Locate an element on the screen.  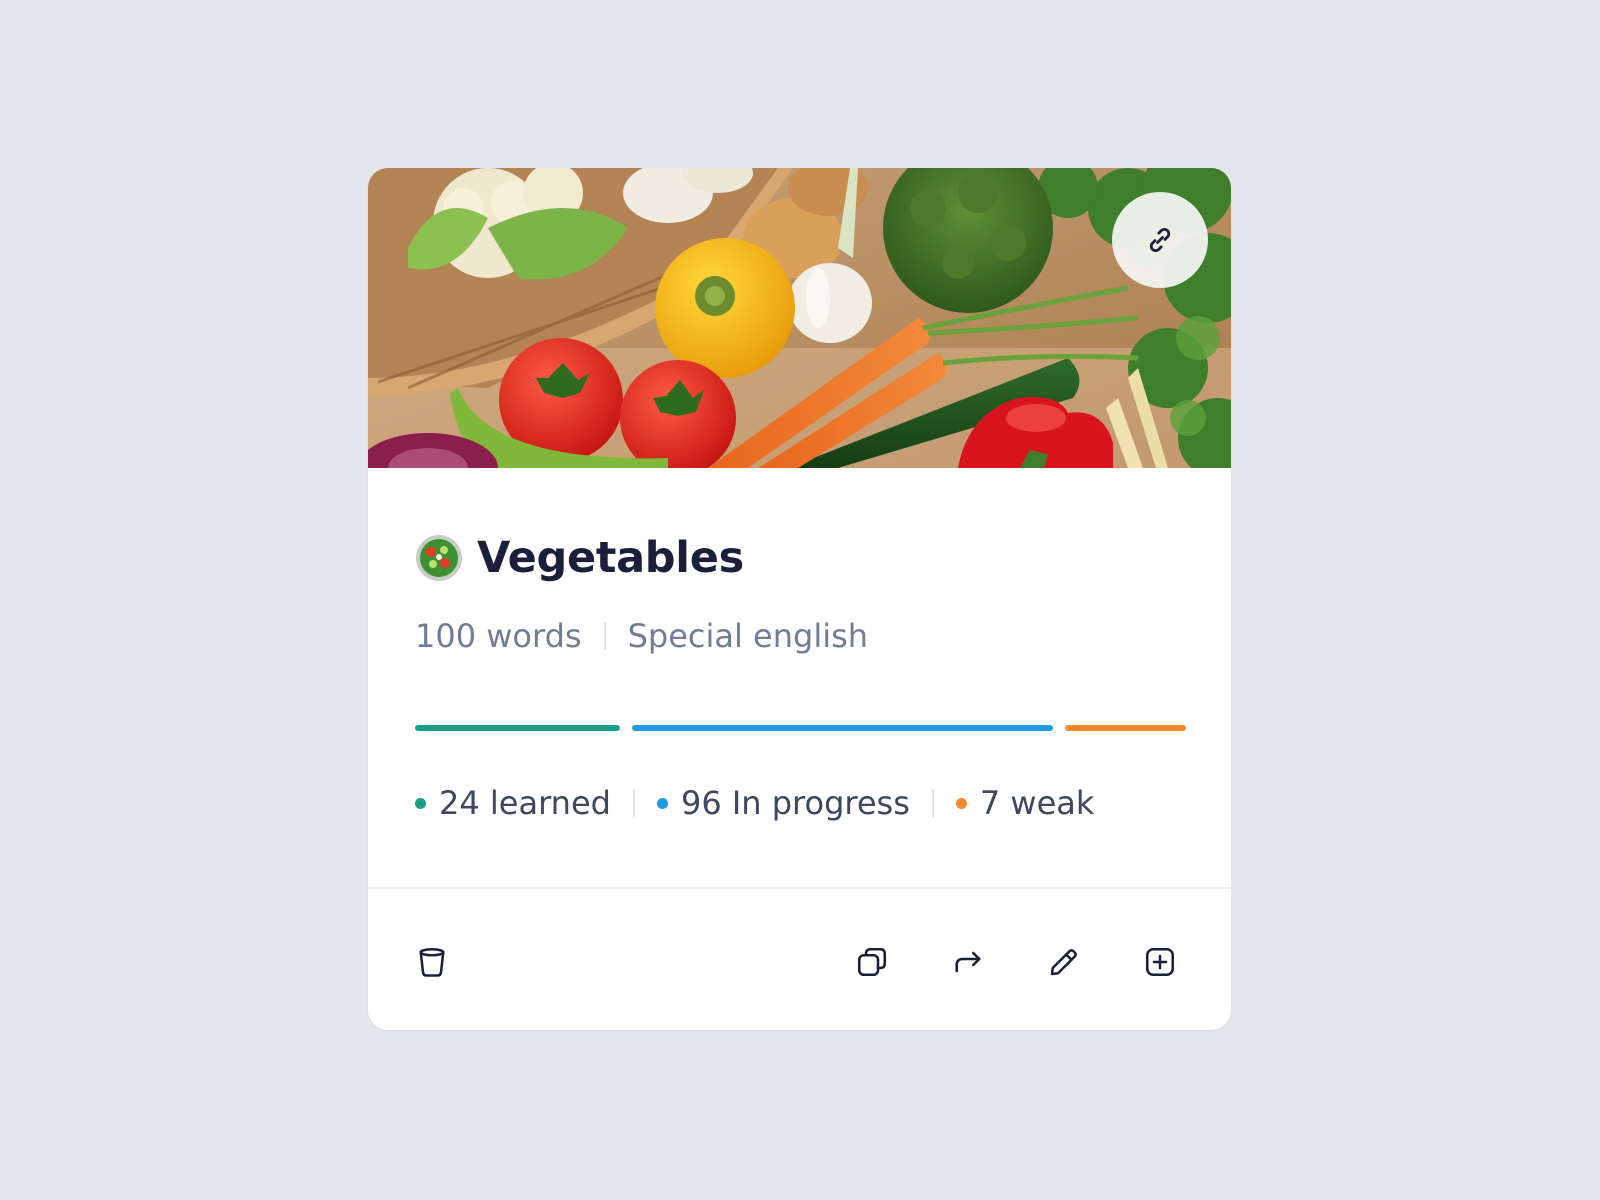
edit-button is located at coordinates (1064, 962).